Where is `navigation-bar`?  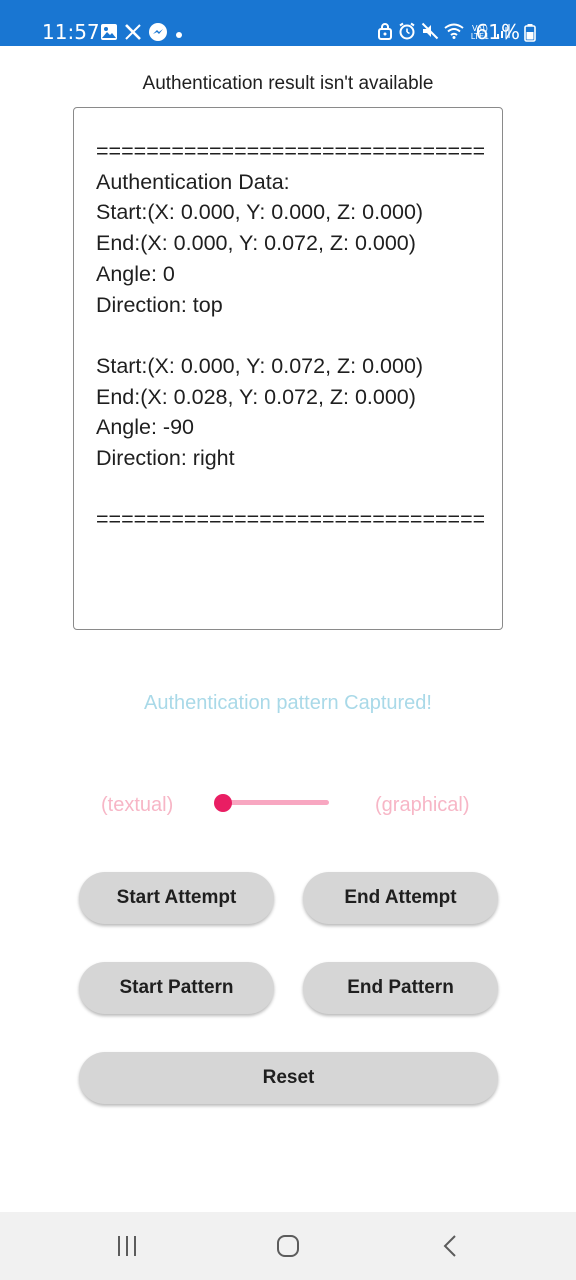 navigation-bar is located at coordinates (288, 1246).